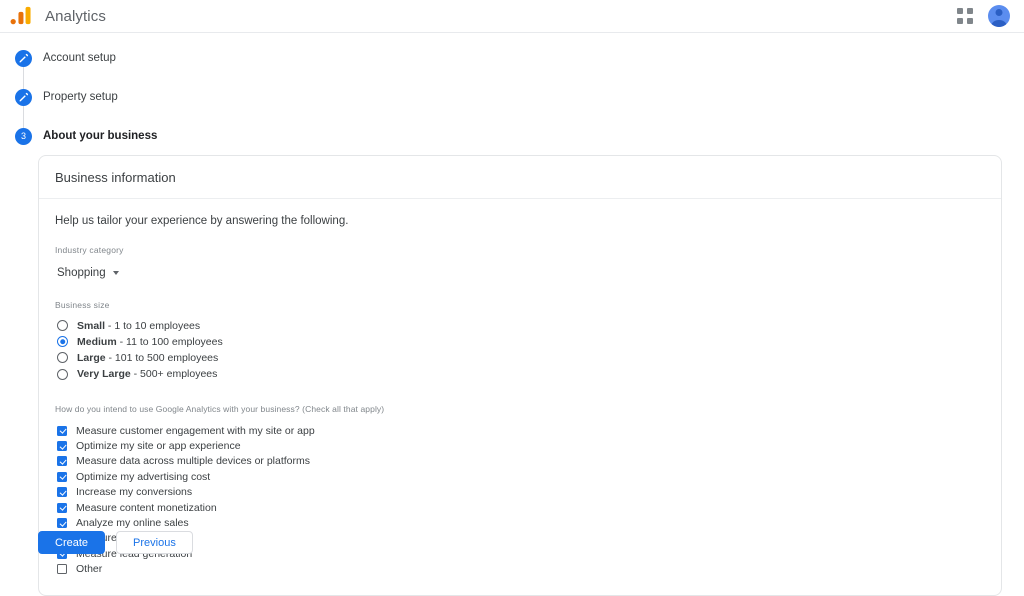 The image size is (1024, 596). What do you see at coordinates (520, 522) in the screenshot?
I see `checkbox-option-analyze-online-sales: Analyze my online sales` at bounding box center [520, 522].